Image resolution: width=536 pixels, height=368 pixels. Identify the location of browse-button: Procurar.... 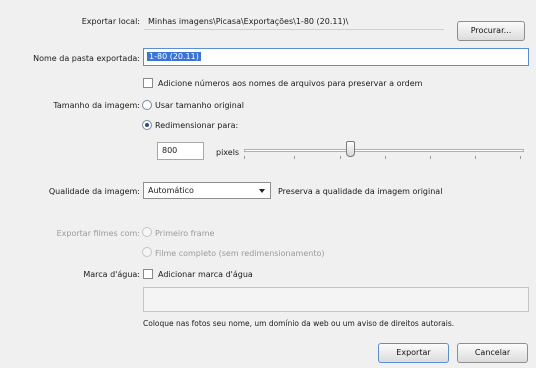
(491, 31).